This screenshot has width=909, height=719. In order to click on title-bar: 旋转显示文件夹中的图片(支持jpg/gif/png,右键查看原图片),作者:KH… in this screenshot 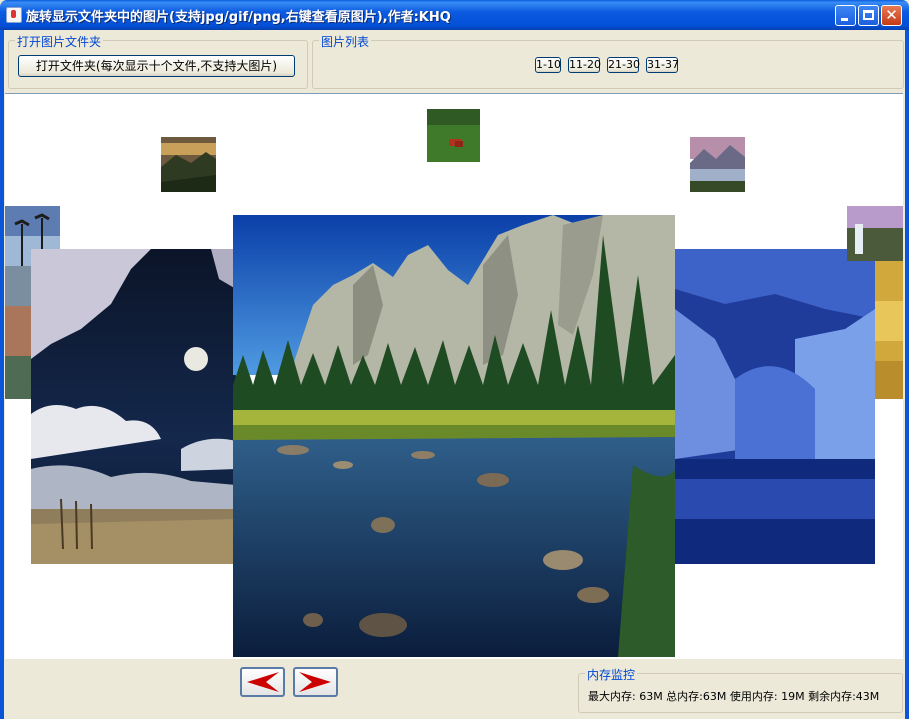, I will do `click(454, 15)`.